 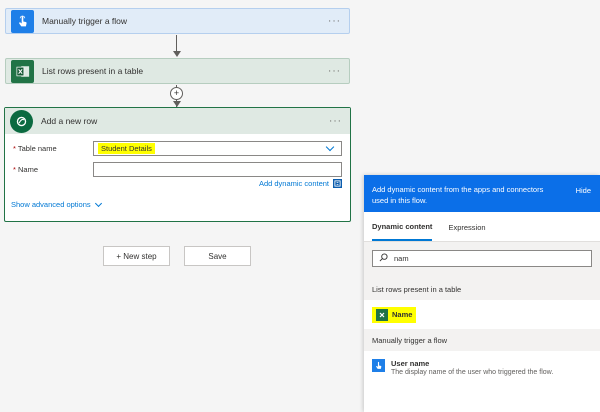 I want to click on search-area: nam, so click(x=482, y=260).